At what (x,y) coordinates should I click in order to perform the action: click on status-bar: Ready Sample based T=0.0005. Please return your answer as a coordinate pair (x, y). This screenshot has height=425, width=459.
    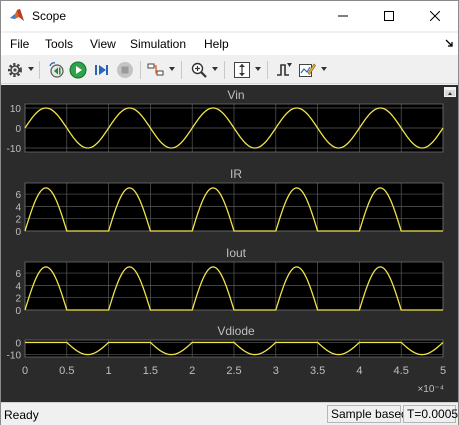
    Looking at the image, I should click on (229, 413).